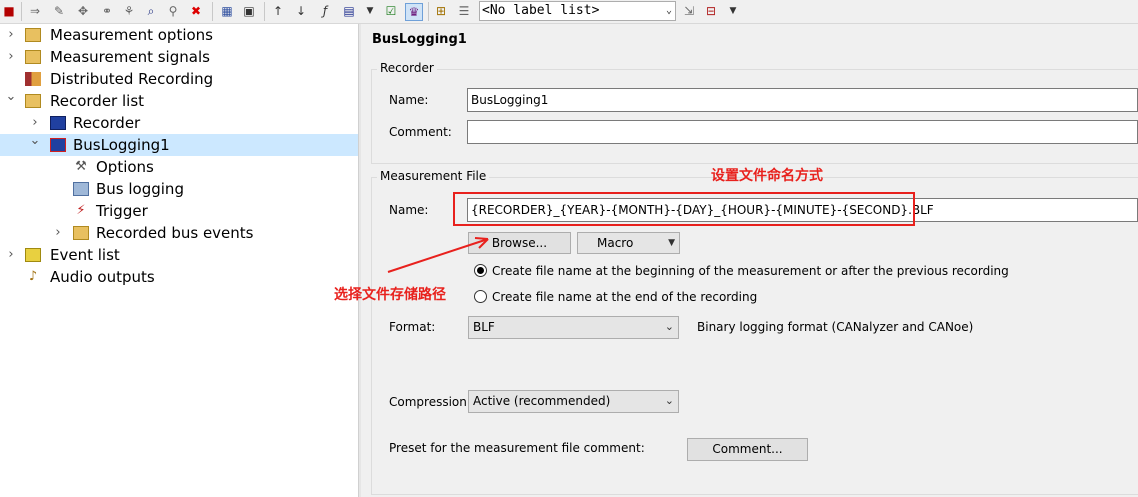 This screenshot has width=1138, height=497. I want to click on annotation-naming: 设置文件命名方式, so click(767, 176).